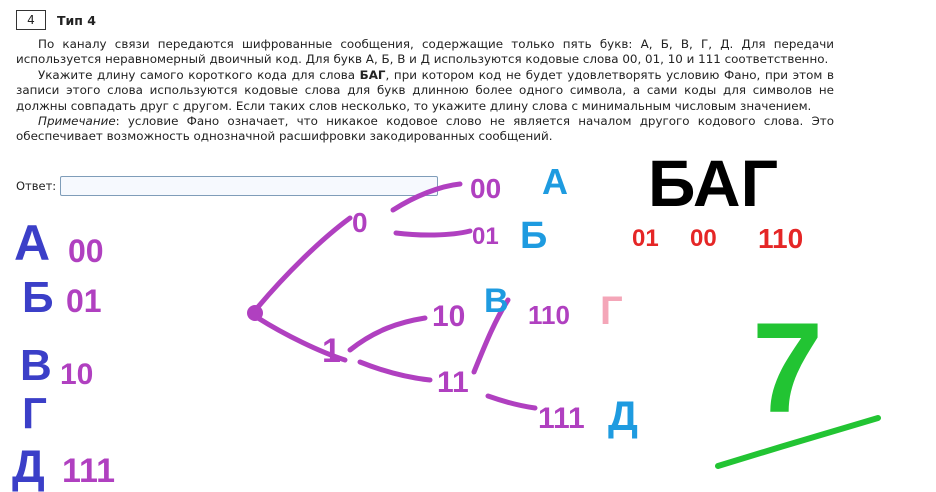 Image resolution: width=936 pixels, height=492 pixels. I want to click on left-code-d: 111, so click(88, 471).